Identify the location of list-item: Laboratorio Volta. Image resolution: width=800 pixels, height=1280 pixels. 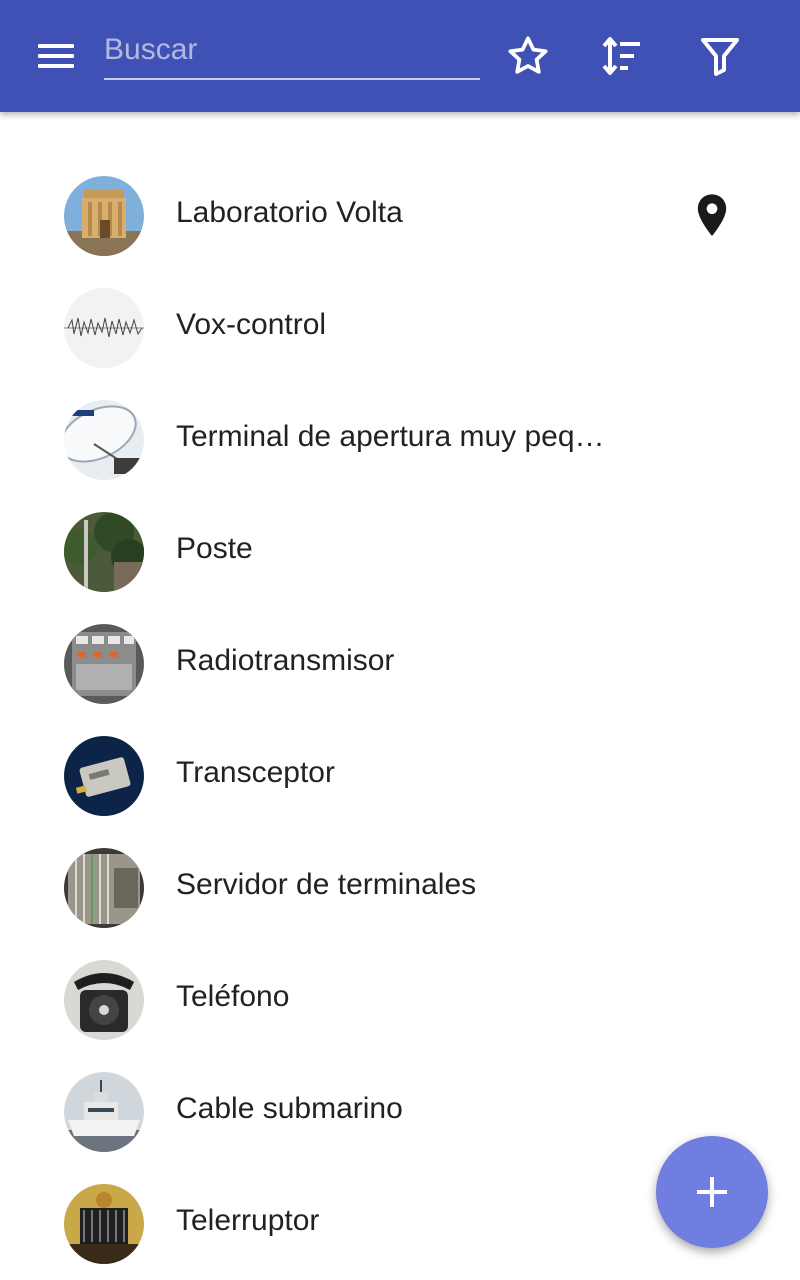
(400, 216).